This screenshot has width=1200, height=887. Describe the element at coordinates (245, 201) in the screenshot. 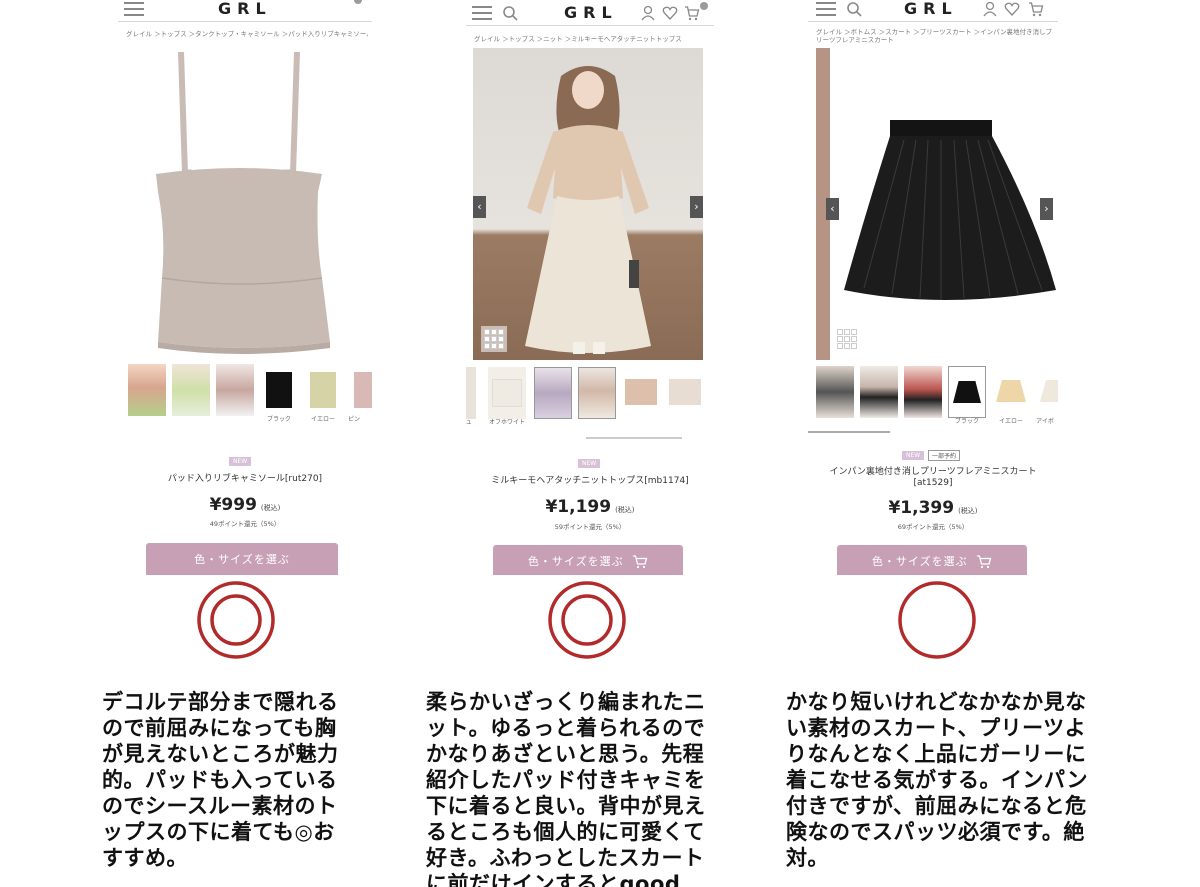

I see `product-image` at that location.